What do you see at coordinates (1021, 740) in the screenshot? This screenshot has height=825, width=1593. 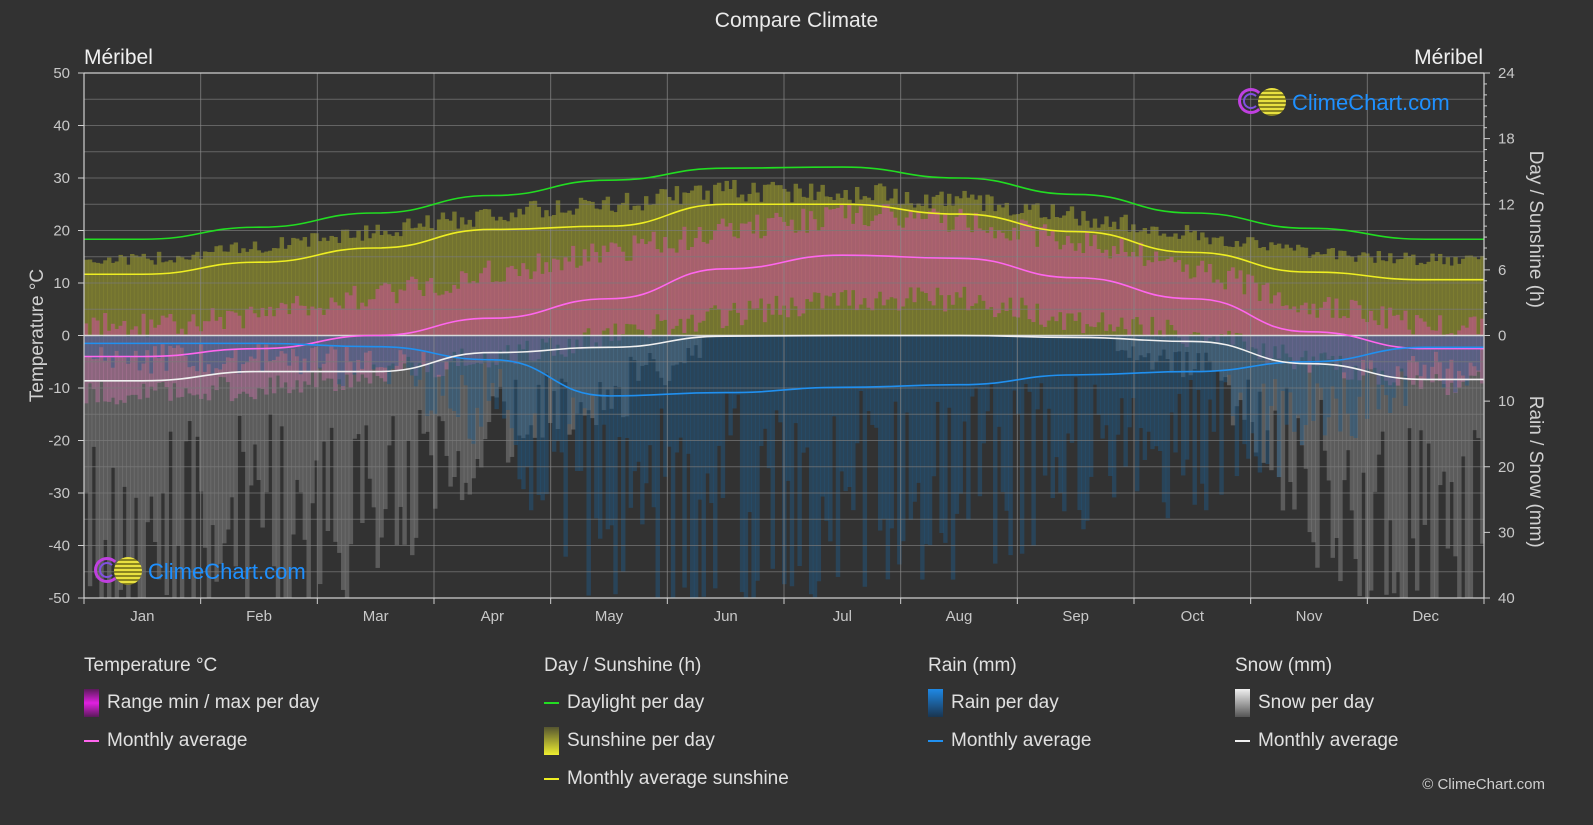 I see `legend-label: Monthly average` at bounding box center [1021, 740].